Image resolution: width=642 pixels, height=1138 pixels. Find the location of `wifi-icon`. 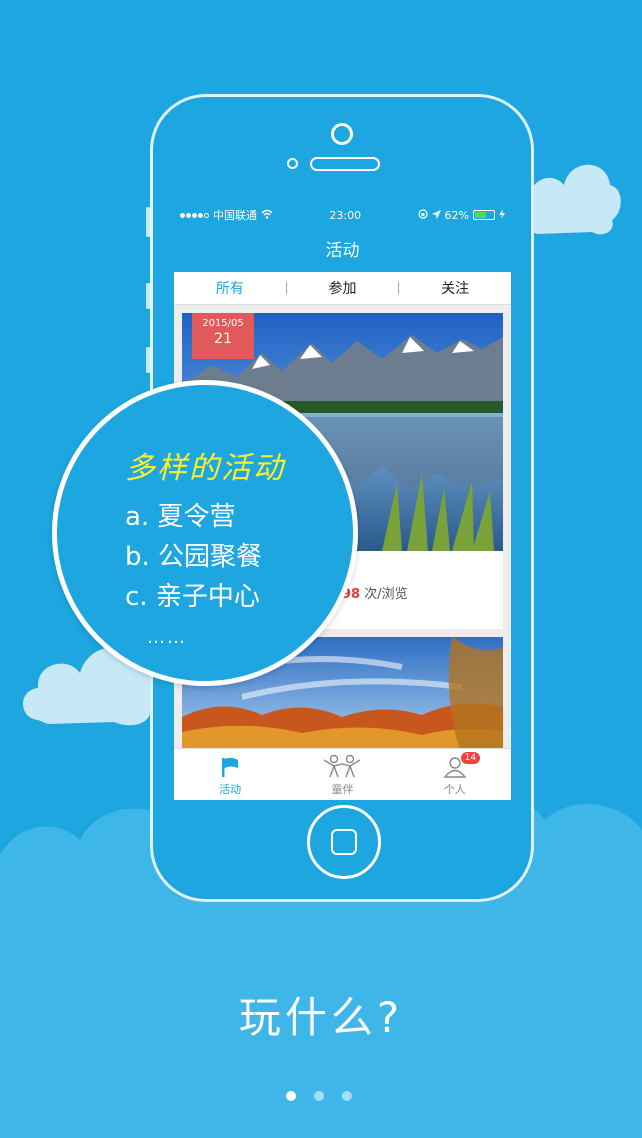

wifi-icon is located at coordinates (267, 215).